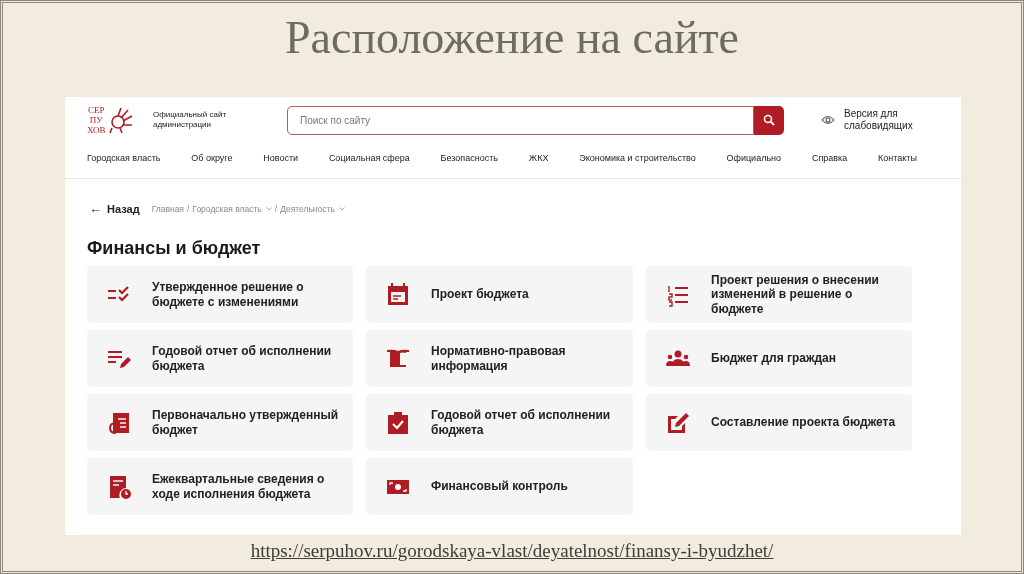 This screenshot has height=574, width=1024. I want to click on calendar-icon, so click(398, 294).